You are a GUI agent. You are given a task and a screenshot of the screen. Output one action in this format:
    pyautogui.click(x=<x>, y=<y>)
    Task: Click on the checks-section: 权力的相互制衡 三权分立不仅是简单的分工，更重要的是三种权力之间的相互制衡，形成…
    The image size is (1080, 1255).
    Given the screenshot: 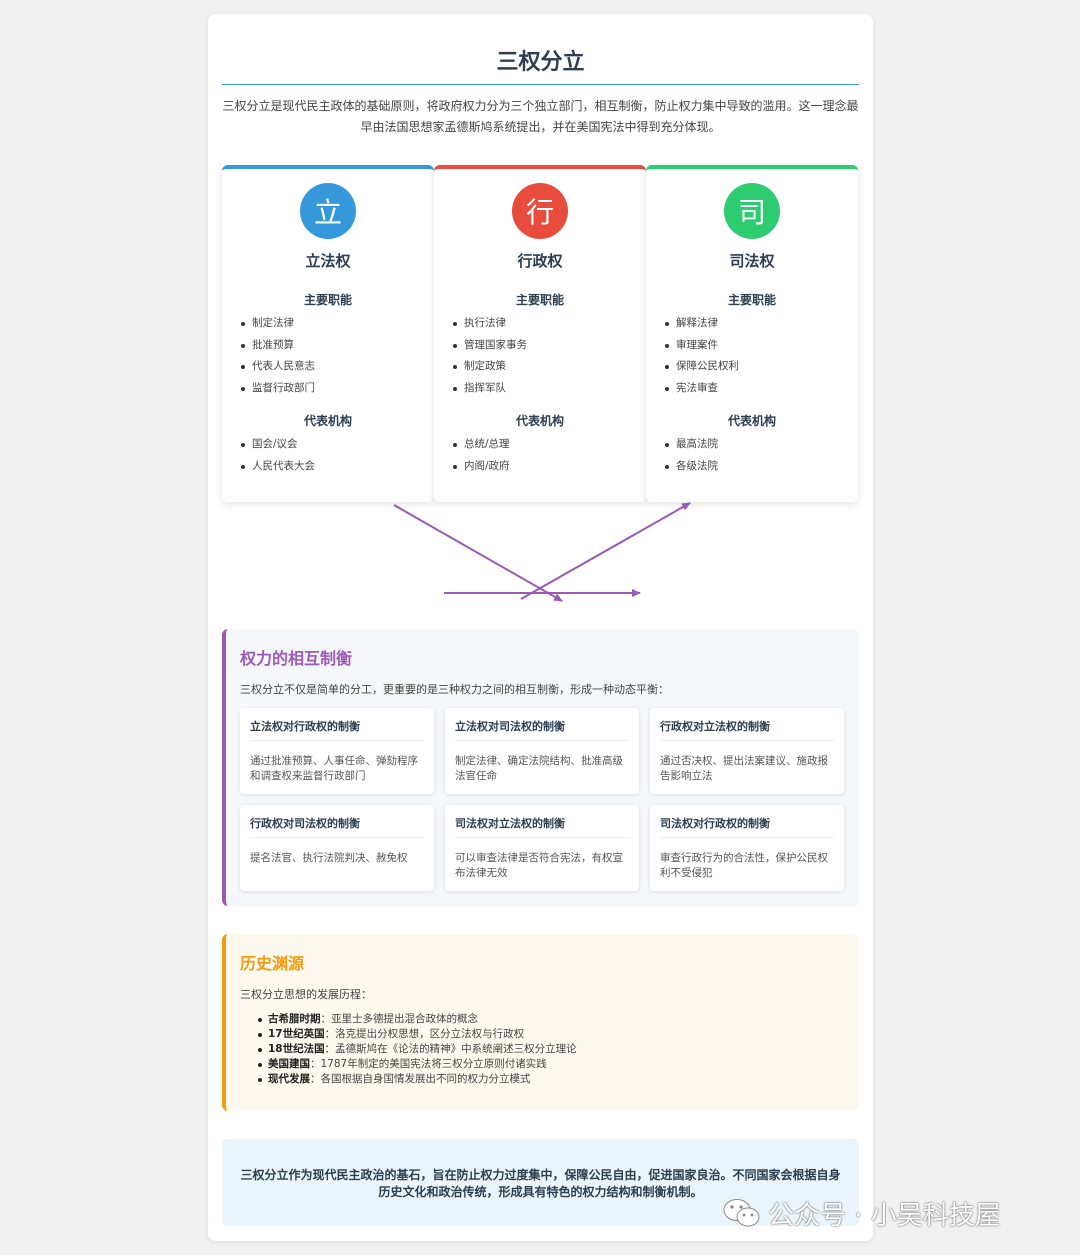 What is the action you would take?
    pyautogui.click(x=540, y=767)
    